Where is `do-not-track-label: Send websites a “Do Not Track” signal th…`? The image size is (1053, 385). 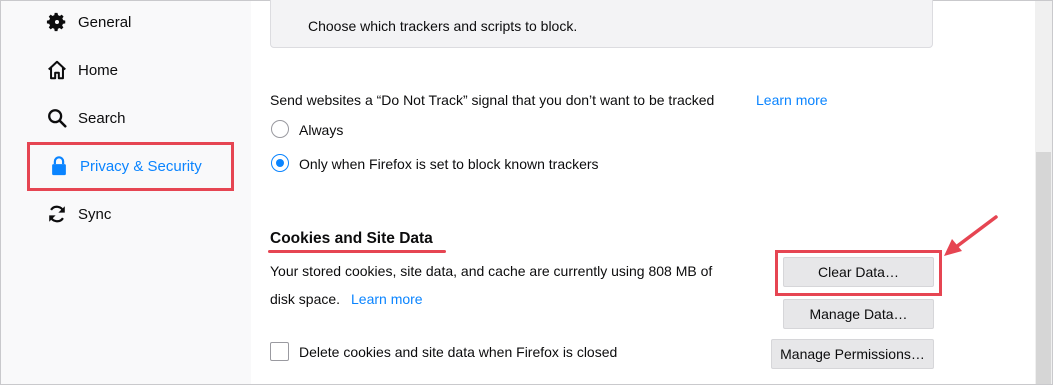
do-not-track-label: Send websites a “Do Not Track” signal th… is located at coordinates (492, 100).